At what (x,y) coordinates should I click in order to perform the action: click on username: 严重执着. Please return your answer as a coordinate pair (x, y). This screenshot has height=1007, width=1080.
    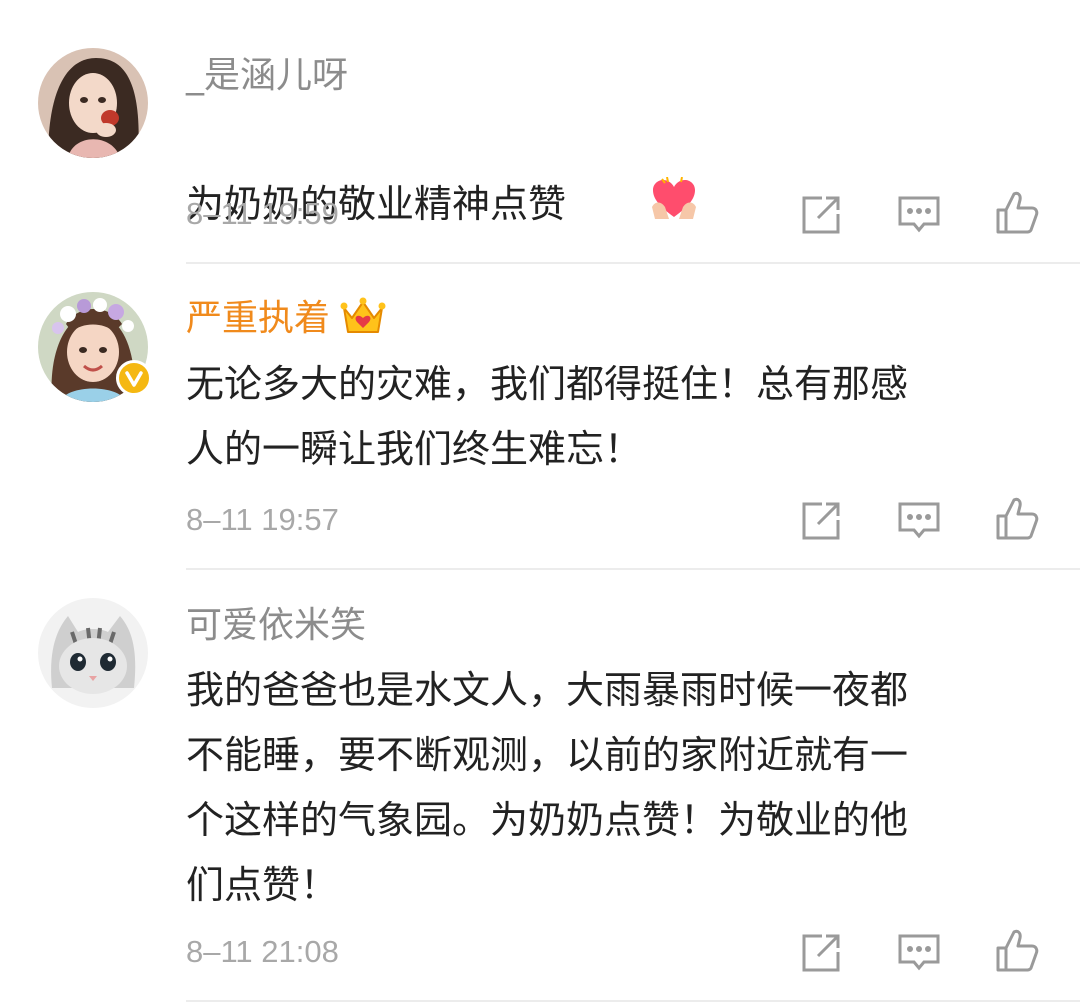
    Looking at the image, I should click on (286, 321).